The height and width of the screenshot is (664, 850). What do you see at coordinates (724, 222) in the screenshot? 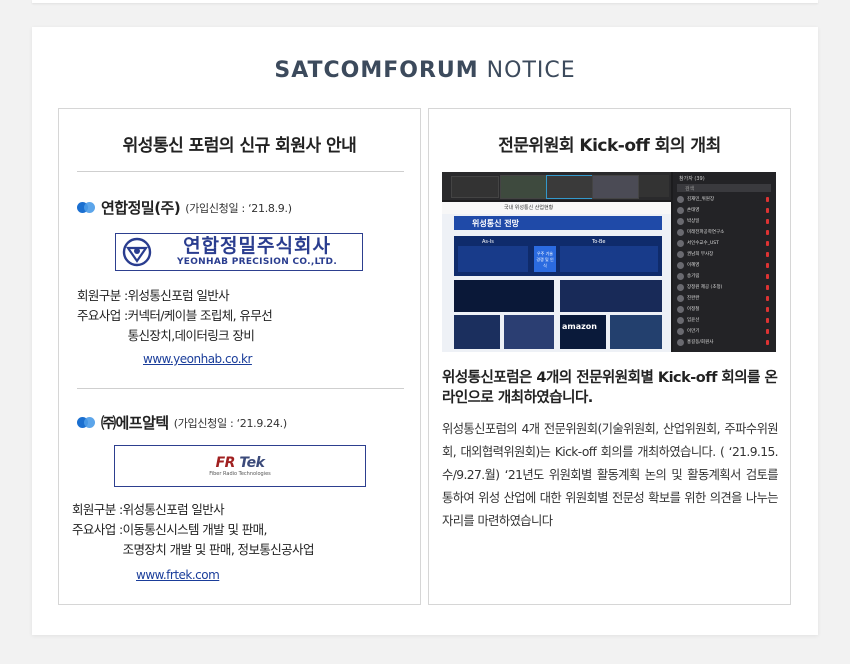
I see `participant-row: 박상일` at bounding box center [724, 222].